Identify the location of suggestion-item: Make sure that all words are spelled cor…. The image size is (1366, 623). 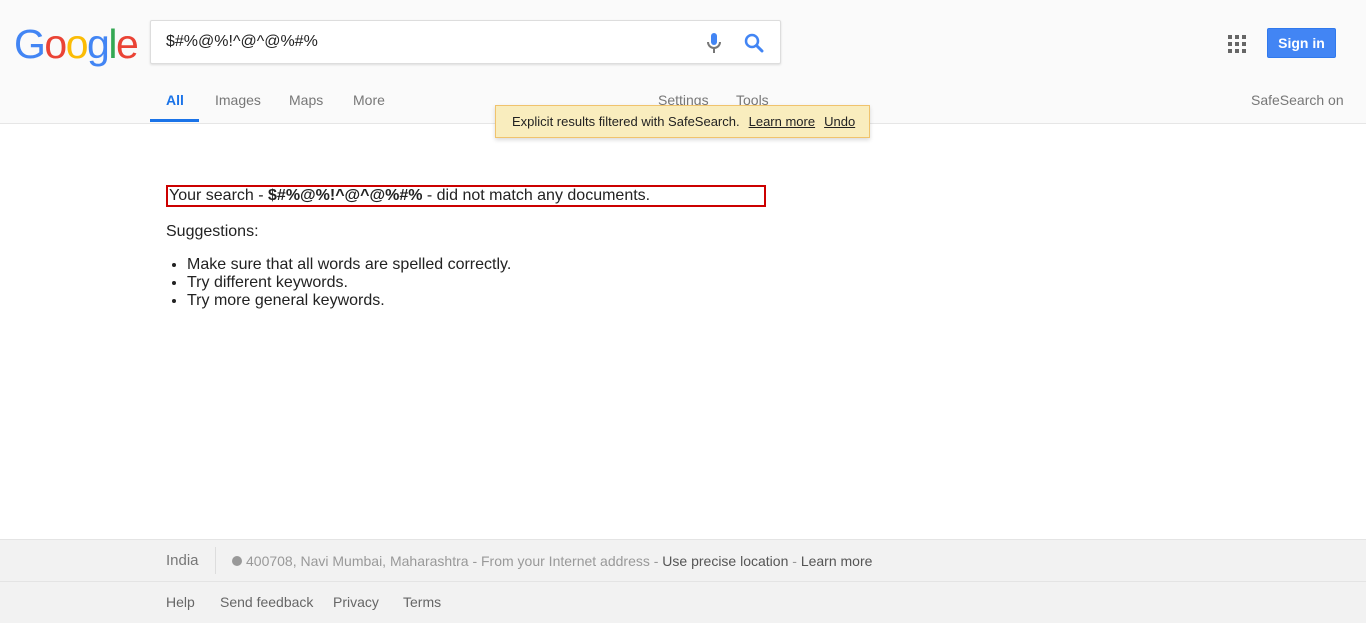
(349, 265).